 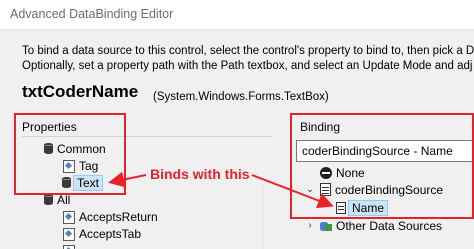 I want to click on control-type: (System.Windows.Forms.TextBox), so click(x=241, y=97).